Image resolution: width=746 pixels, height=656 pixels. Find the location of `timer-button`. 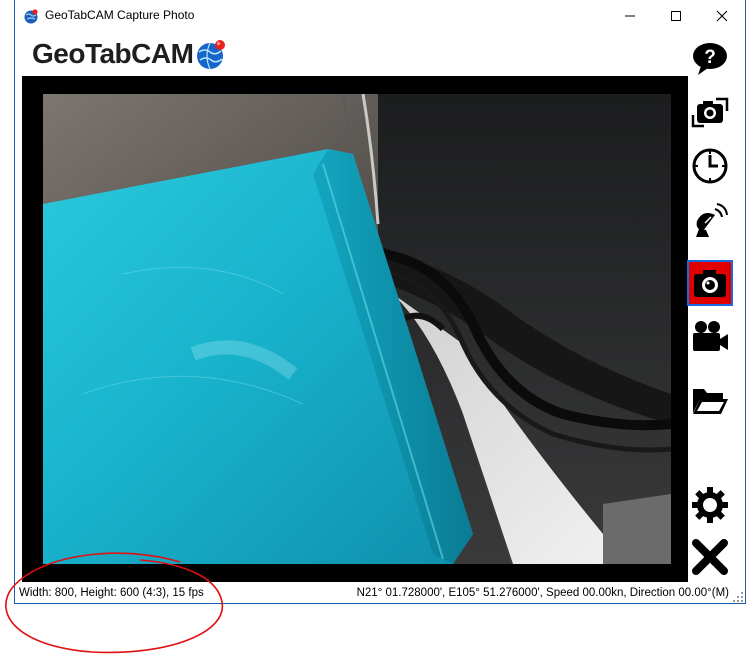

timer-button is located at coordinates (710, 166).